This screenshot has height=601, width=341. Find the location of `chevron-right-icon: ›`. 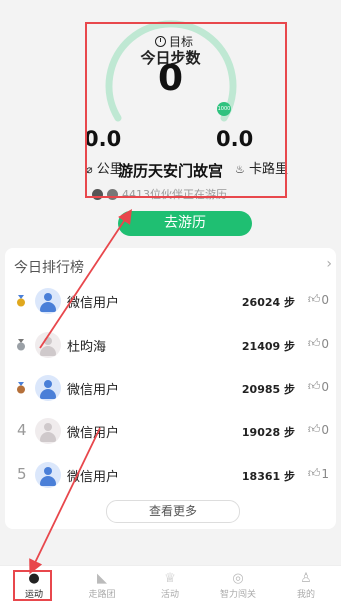

chevron-right-icon: › is located at coordinates (329, 264).